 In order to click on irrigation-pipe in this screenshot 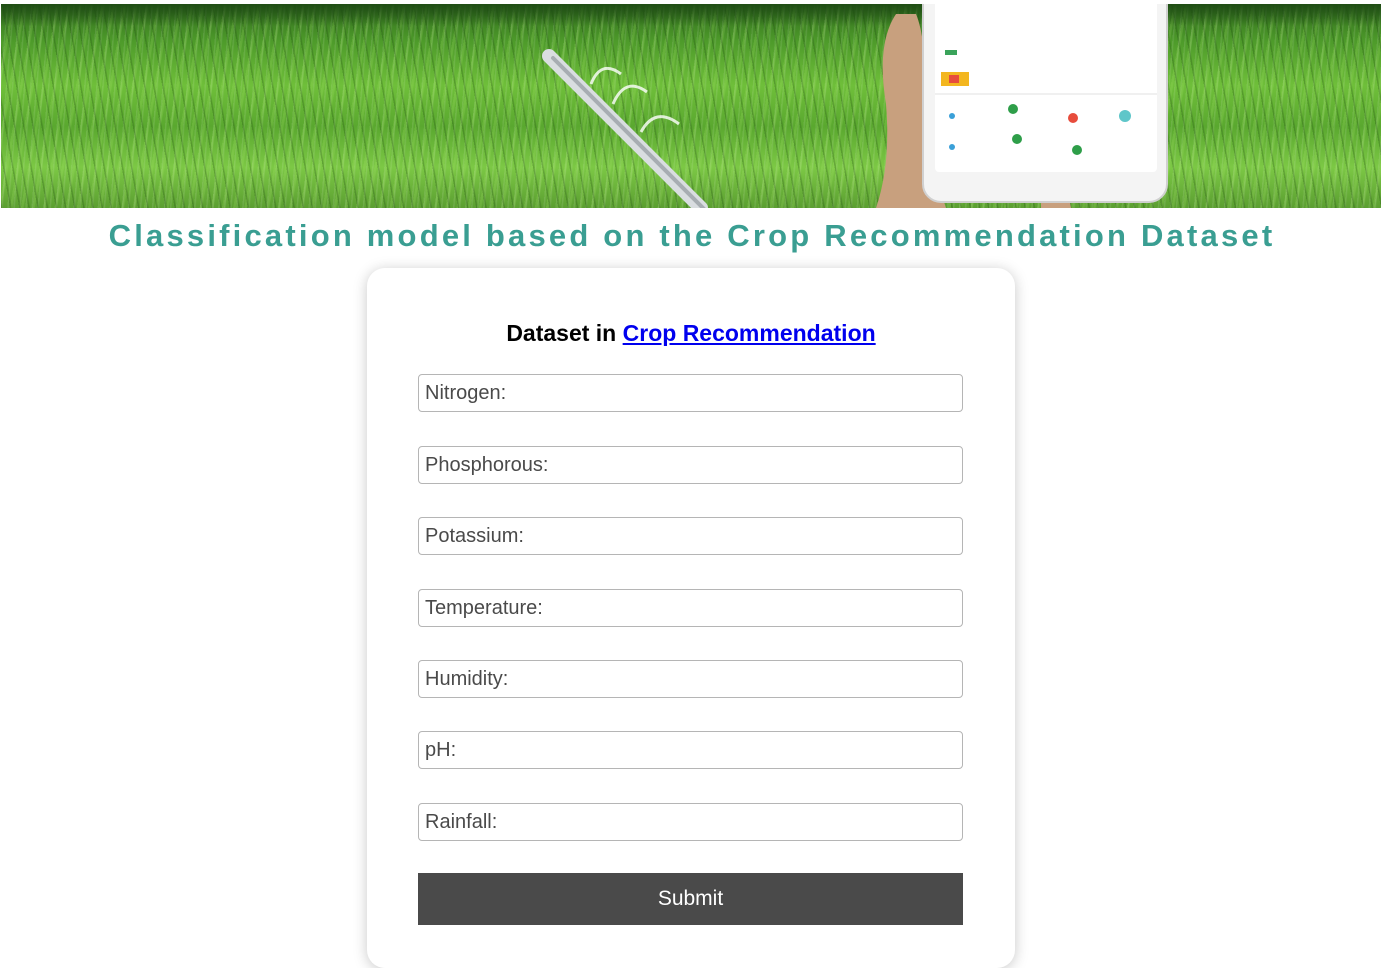, I will do `click(625, 128)`.